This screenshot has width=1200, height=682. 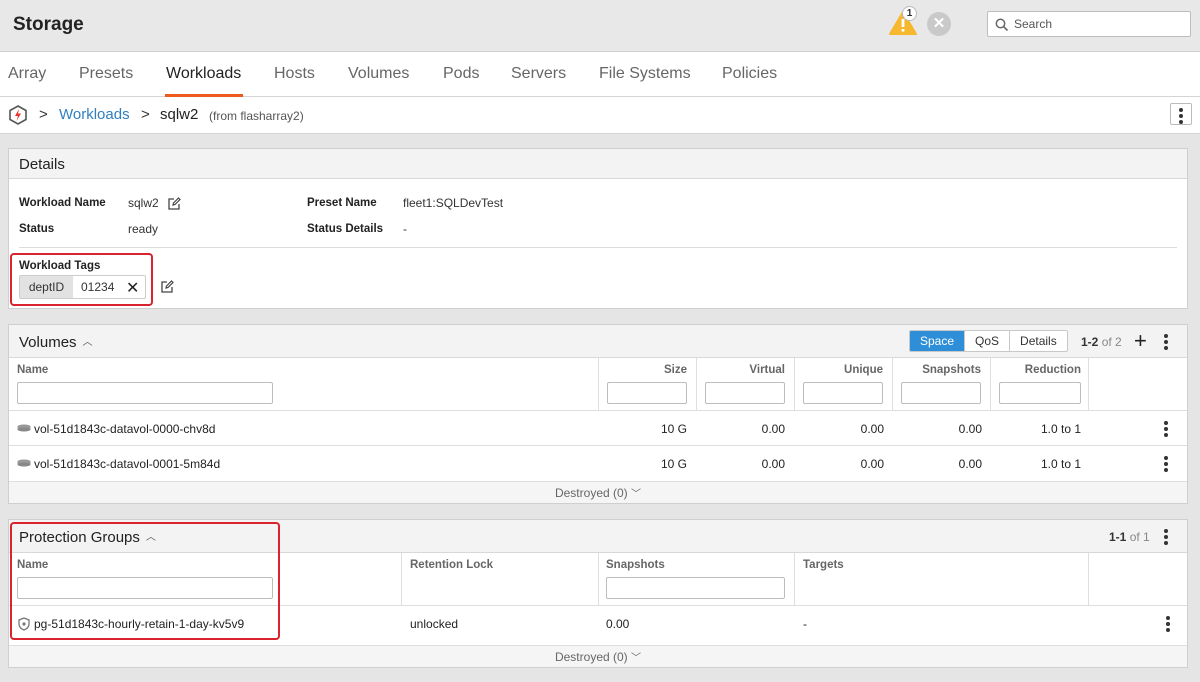 I want to click on destroyed-pgs-toggle: Destroyed (0) ﹀, so click(x=598, y=656).